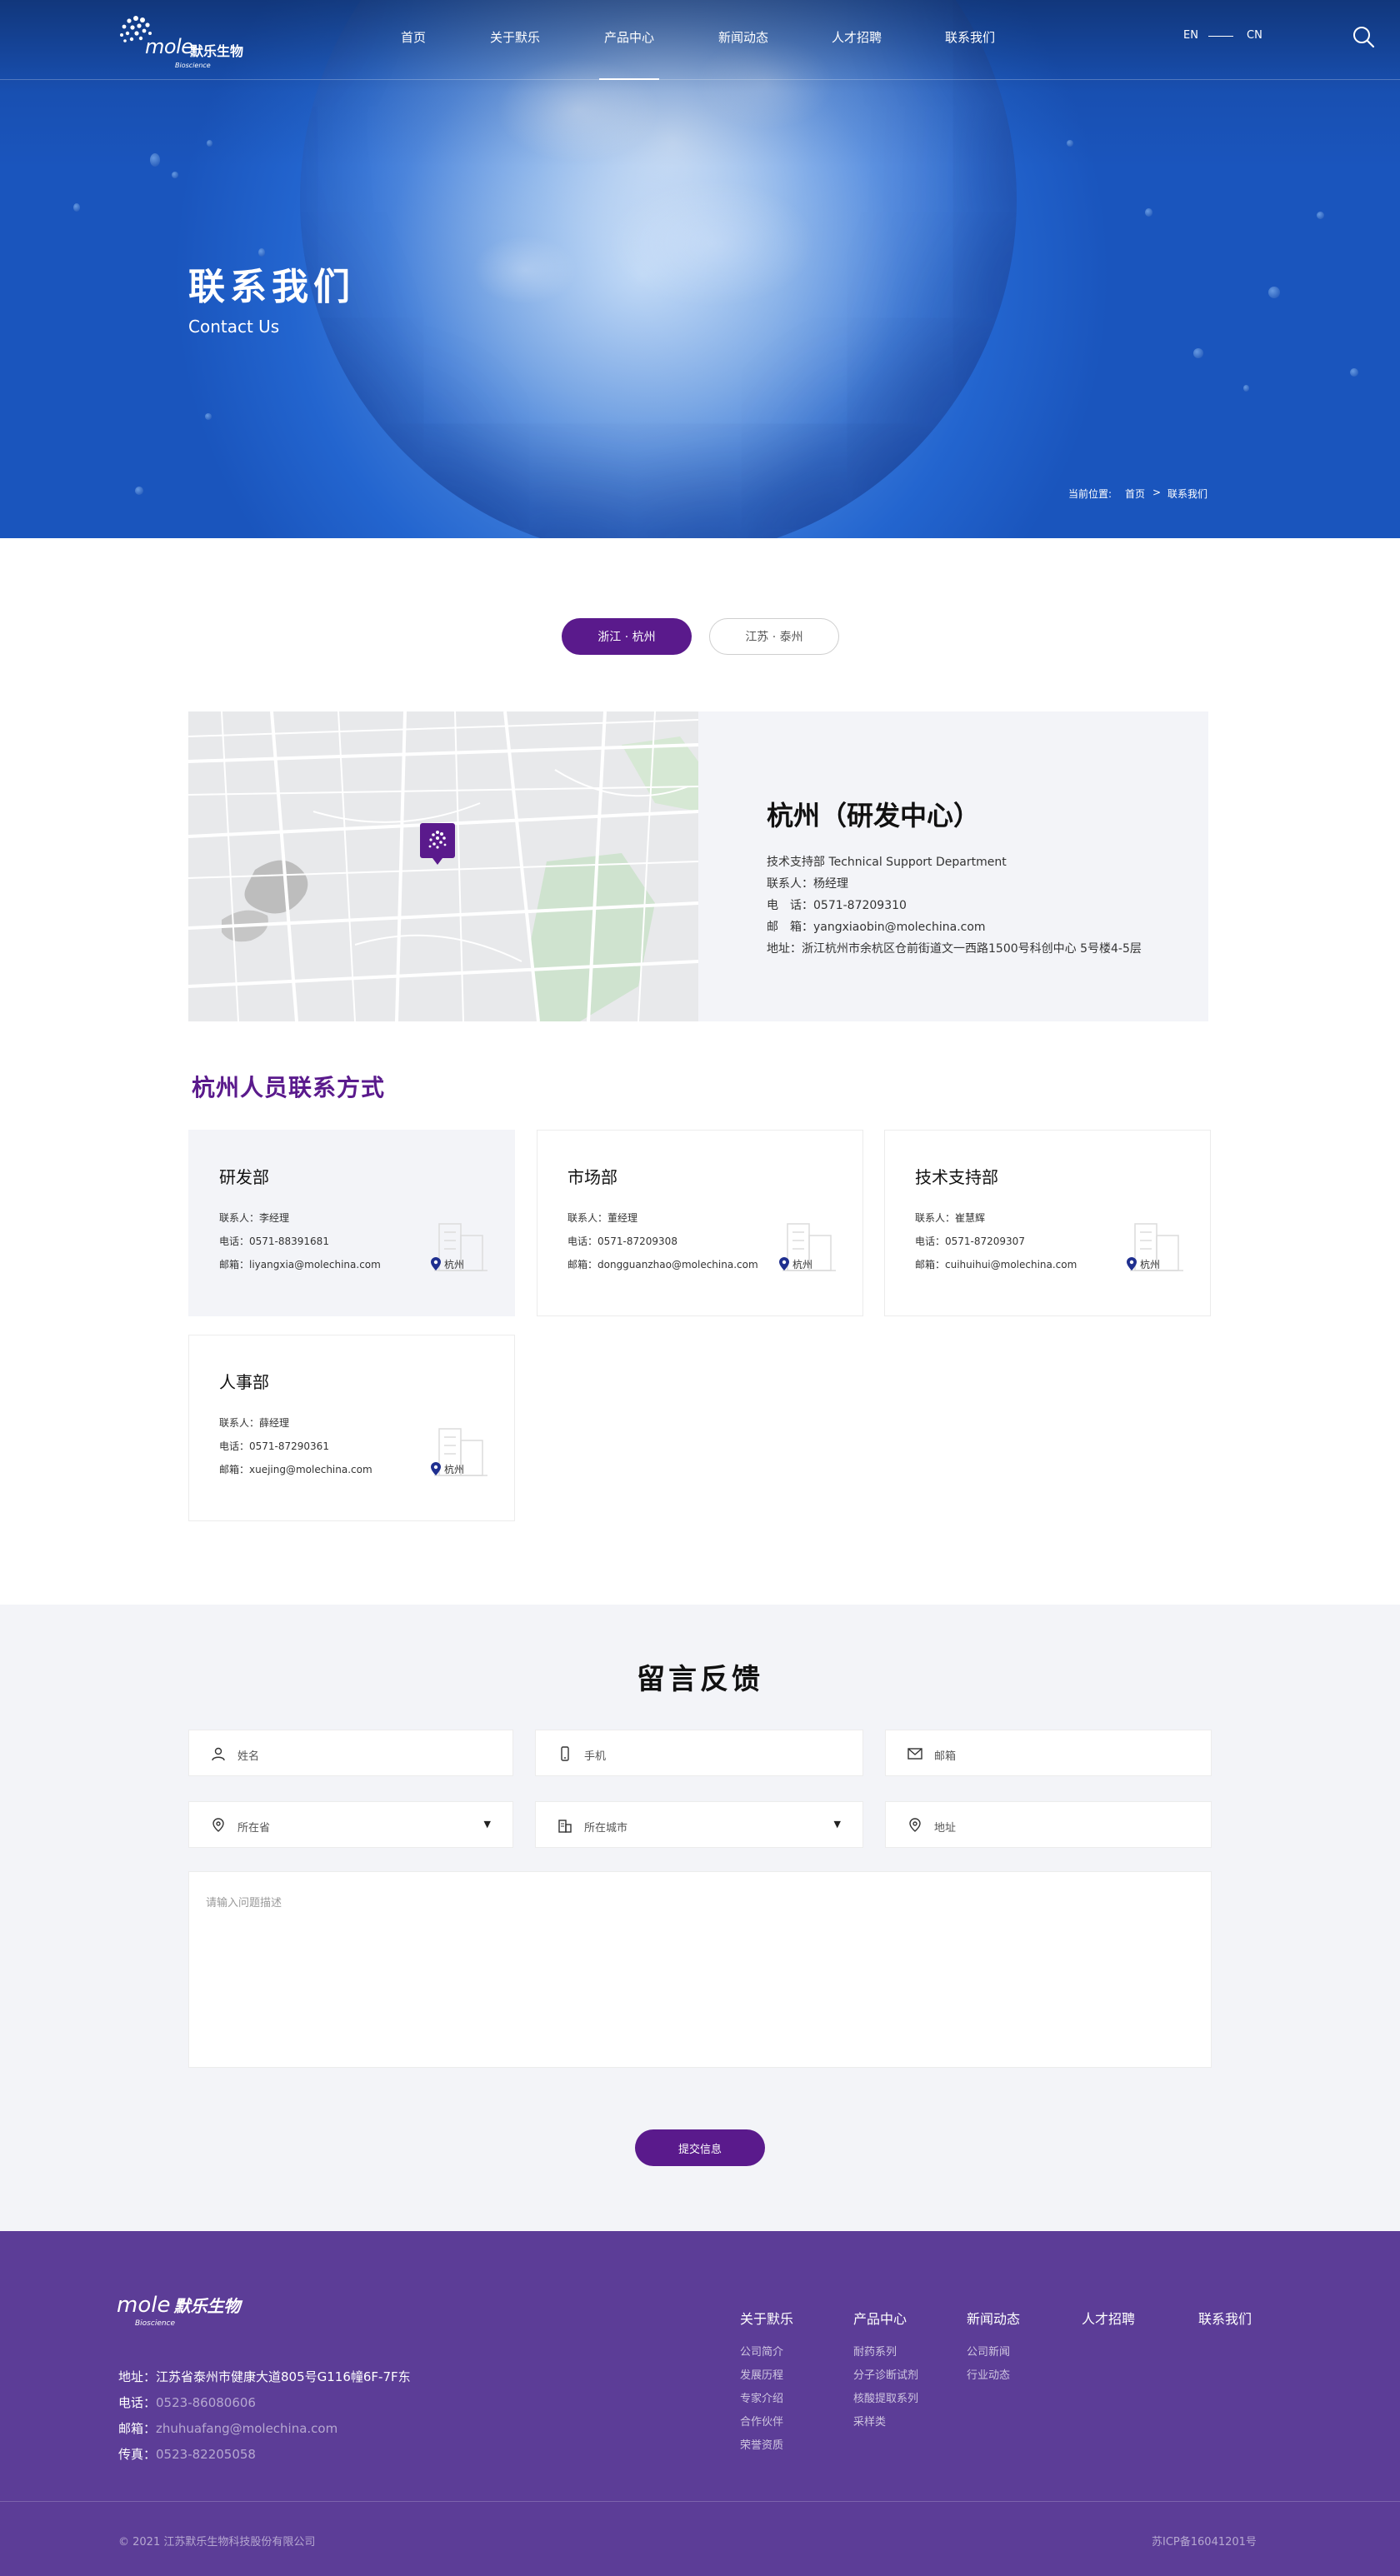 This screenshot has height=2576, width=1400. What do you see at coordinates (603, 1218) in the screenshot?
I see `dept-contact: 联系人：董经理` at bounding box center [603, 1218].